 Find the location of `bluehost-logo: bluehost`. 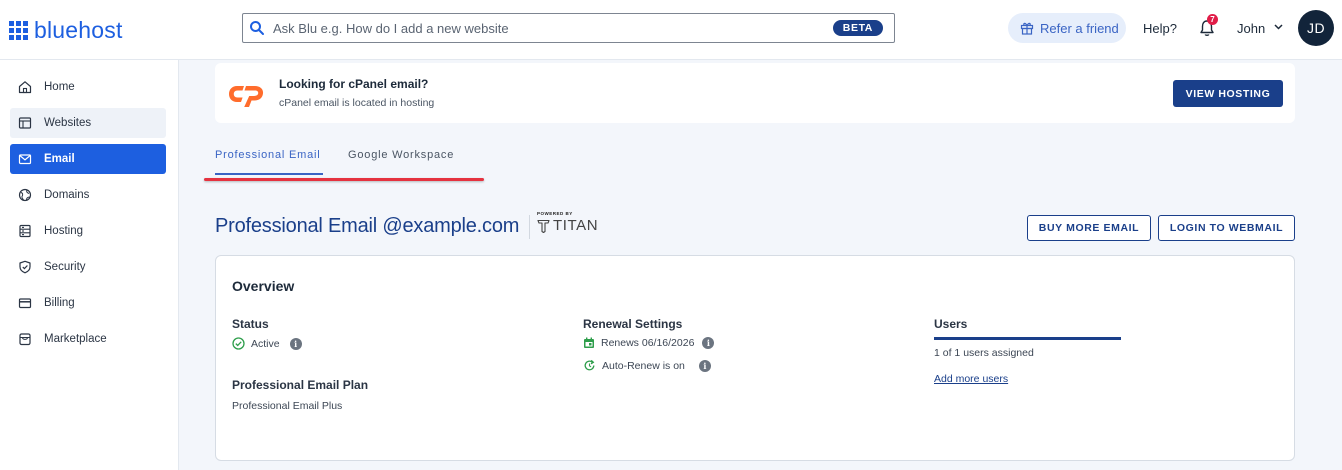

bluehost-logo: bluehost is located at coordinates (66, 30).